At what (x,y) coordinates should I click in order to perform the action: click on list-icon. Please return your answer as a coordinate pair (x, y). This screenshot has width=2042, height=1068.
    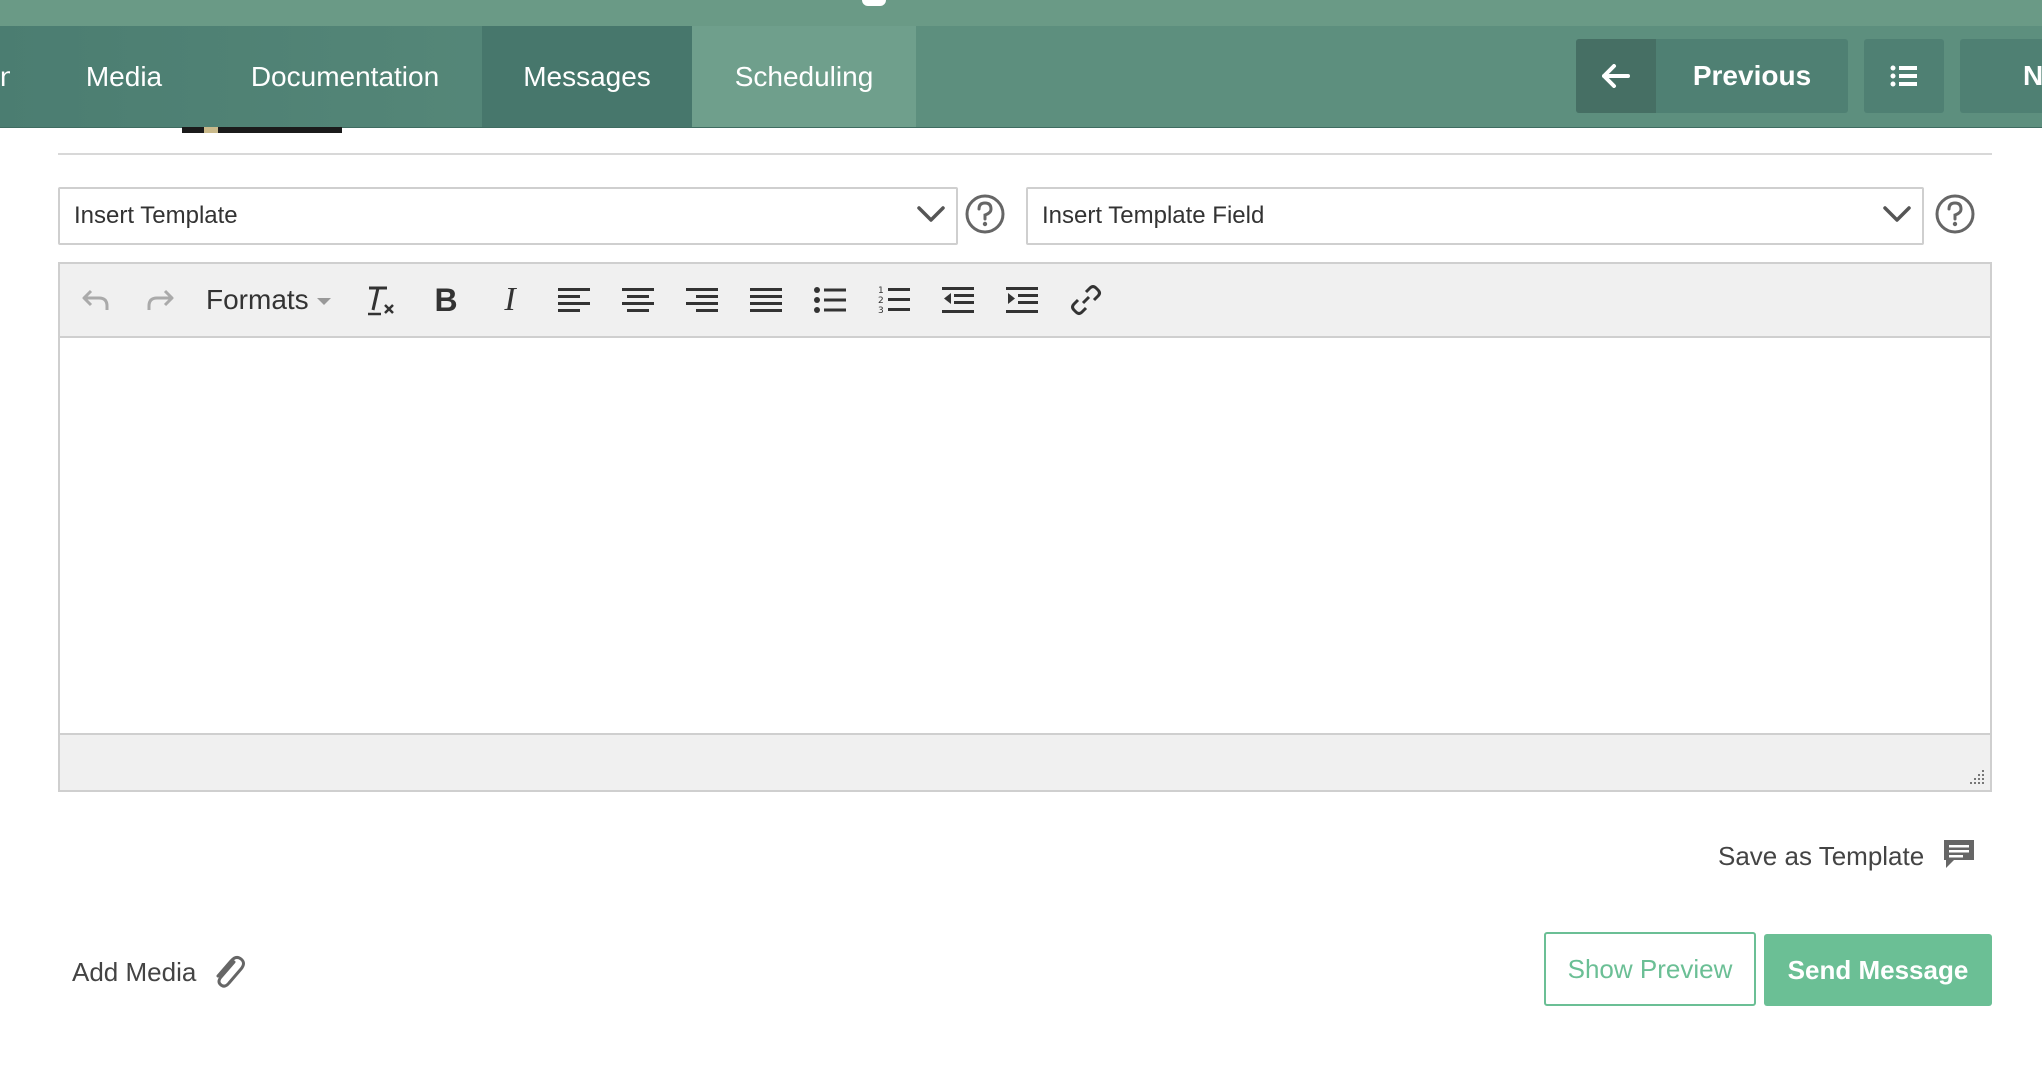
    Looking at the image, I should click on (1903, 76).